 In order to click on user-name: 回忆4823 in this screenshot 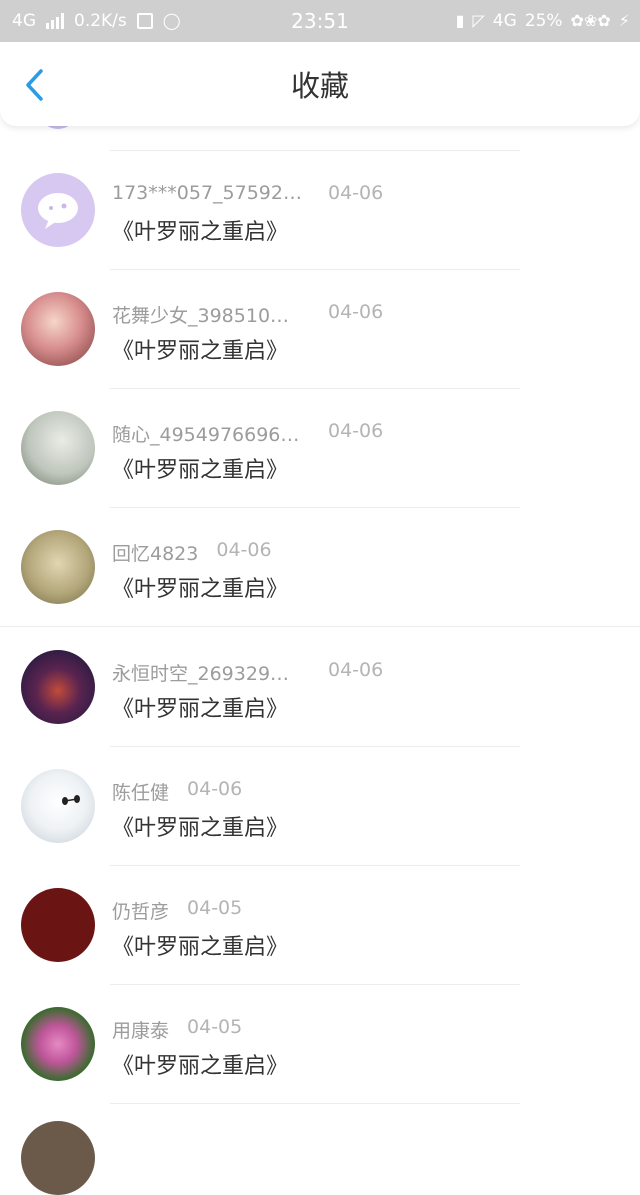, I will do `click(155, 554)`.